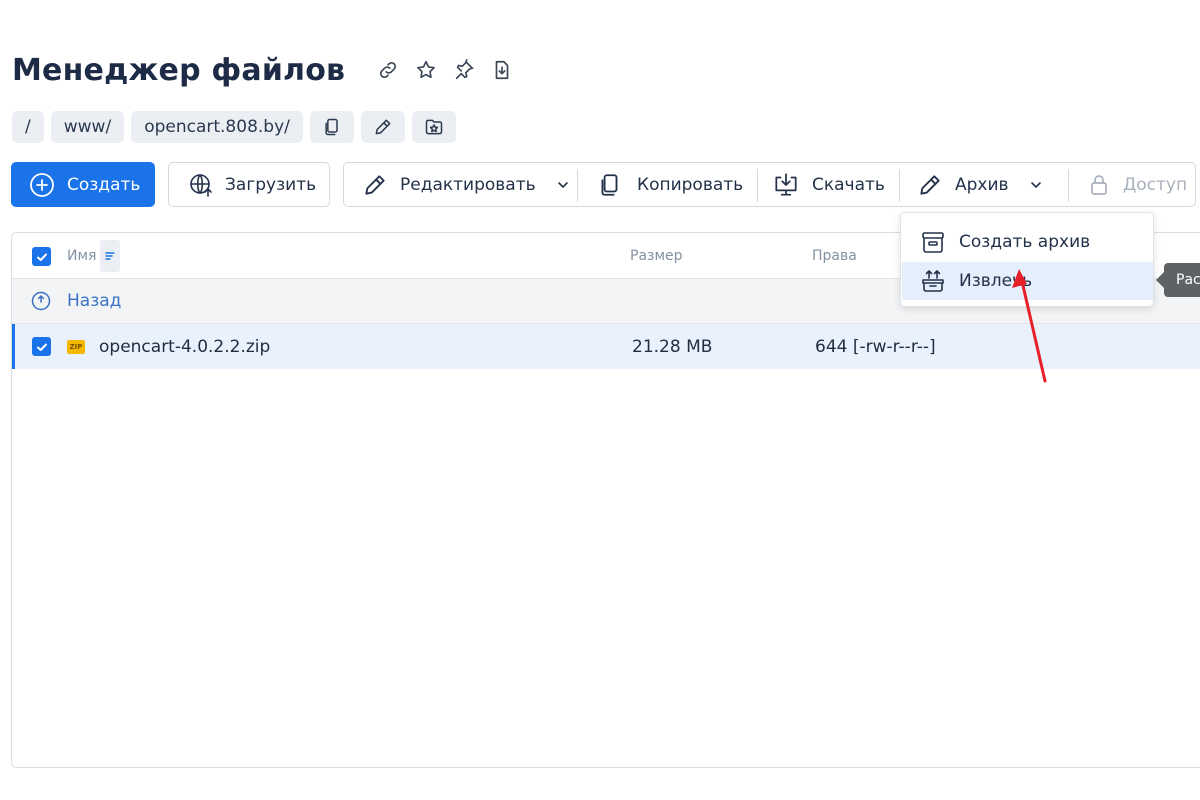 The height and width of the screenshot is (800, 1200). Describe the element at coordinates (1155, 184) in the screenshot. I see `access-label: Доступ` at that location.